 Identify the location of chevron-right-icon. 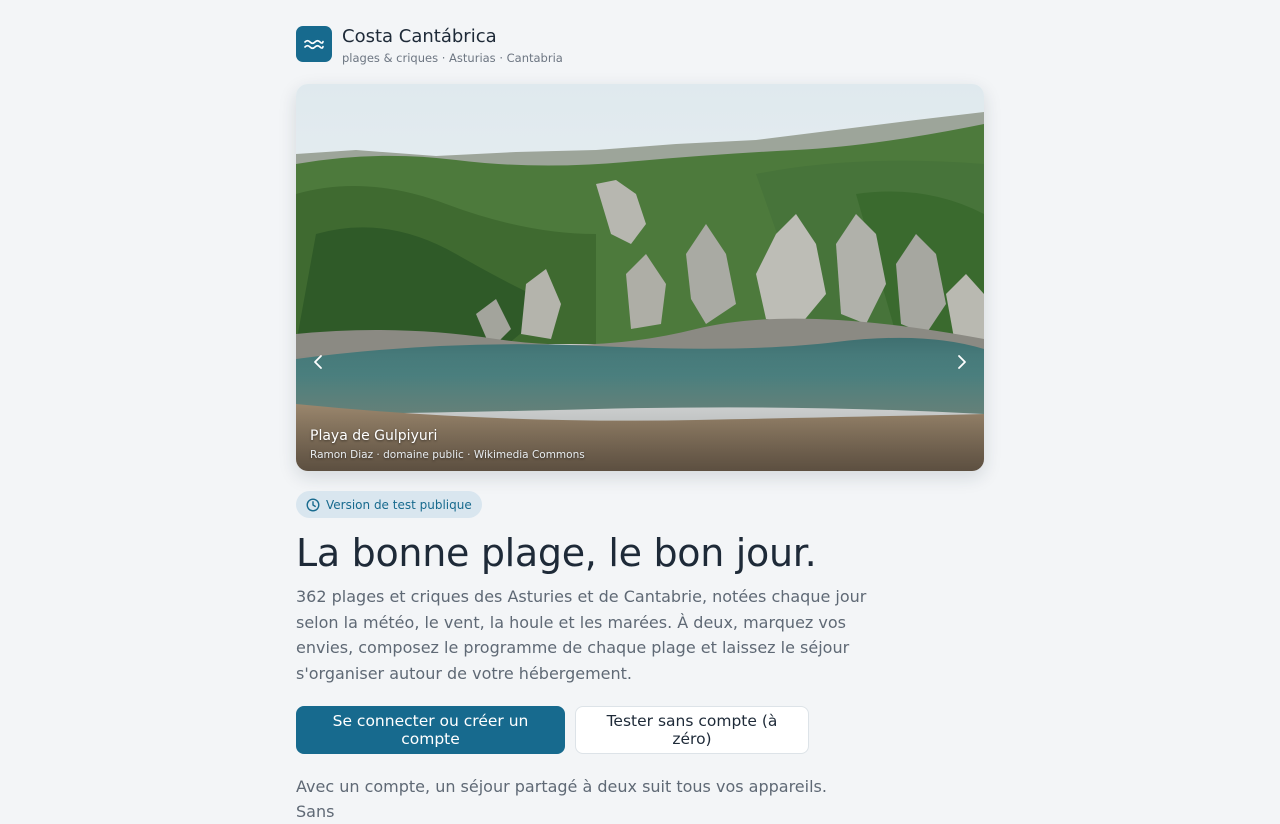
(962, 362).